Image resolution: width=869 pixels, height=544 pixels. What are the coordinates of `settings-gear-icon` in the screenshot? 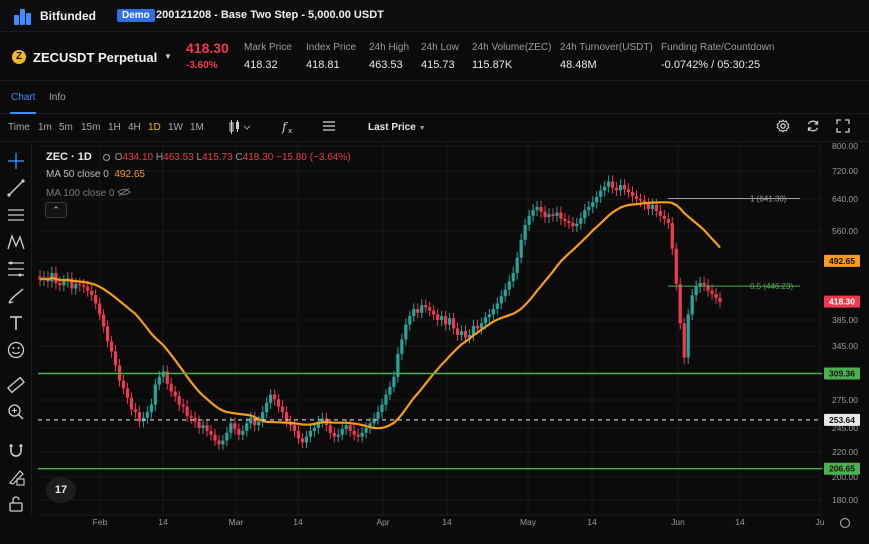 It's located at (783, 127).